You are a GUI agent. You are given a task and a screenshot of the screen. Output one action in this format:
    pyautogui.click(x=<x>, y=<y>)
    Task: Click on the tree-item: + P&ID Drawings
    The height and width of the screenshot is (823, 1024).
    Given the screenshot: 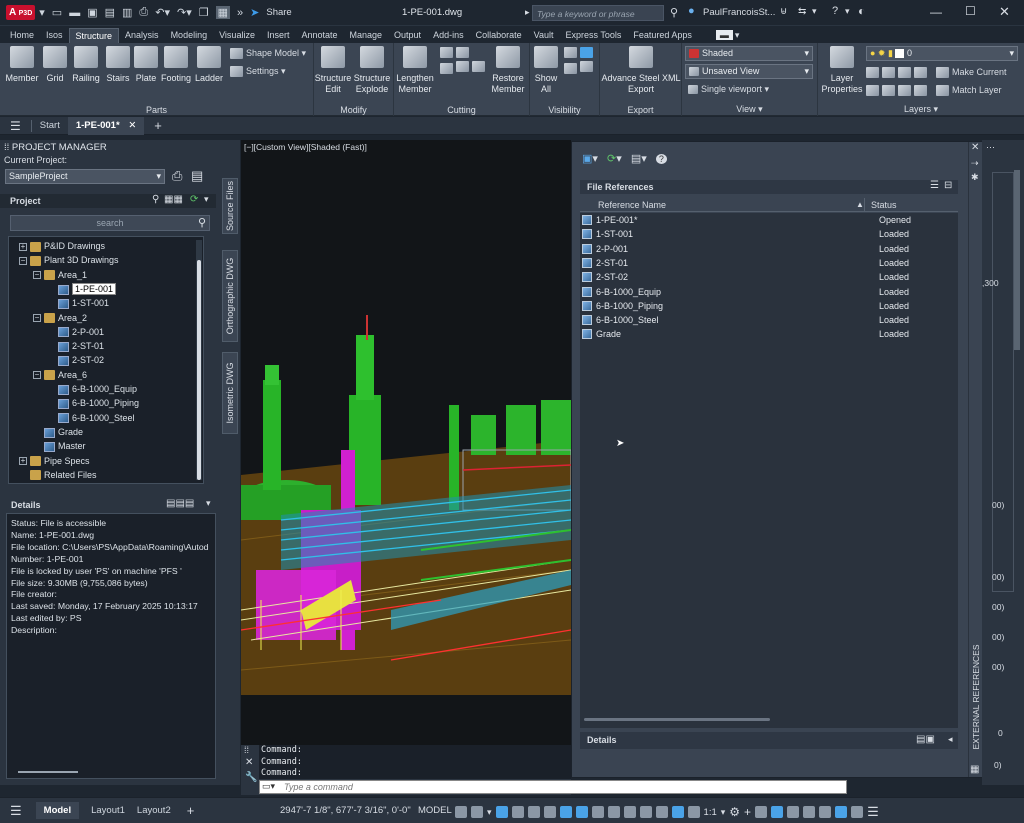 What is the action you would take?
    pyautogui.click(x=62, y=246)
    